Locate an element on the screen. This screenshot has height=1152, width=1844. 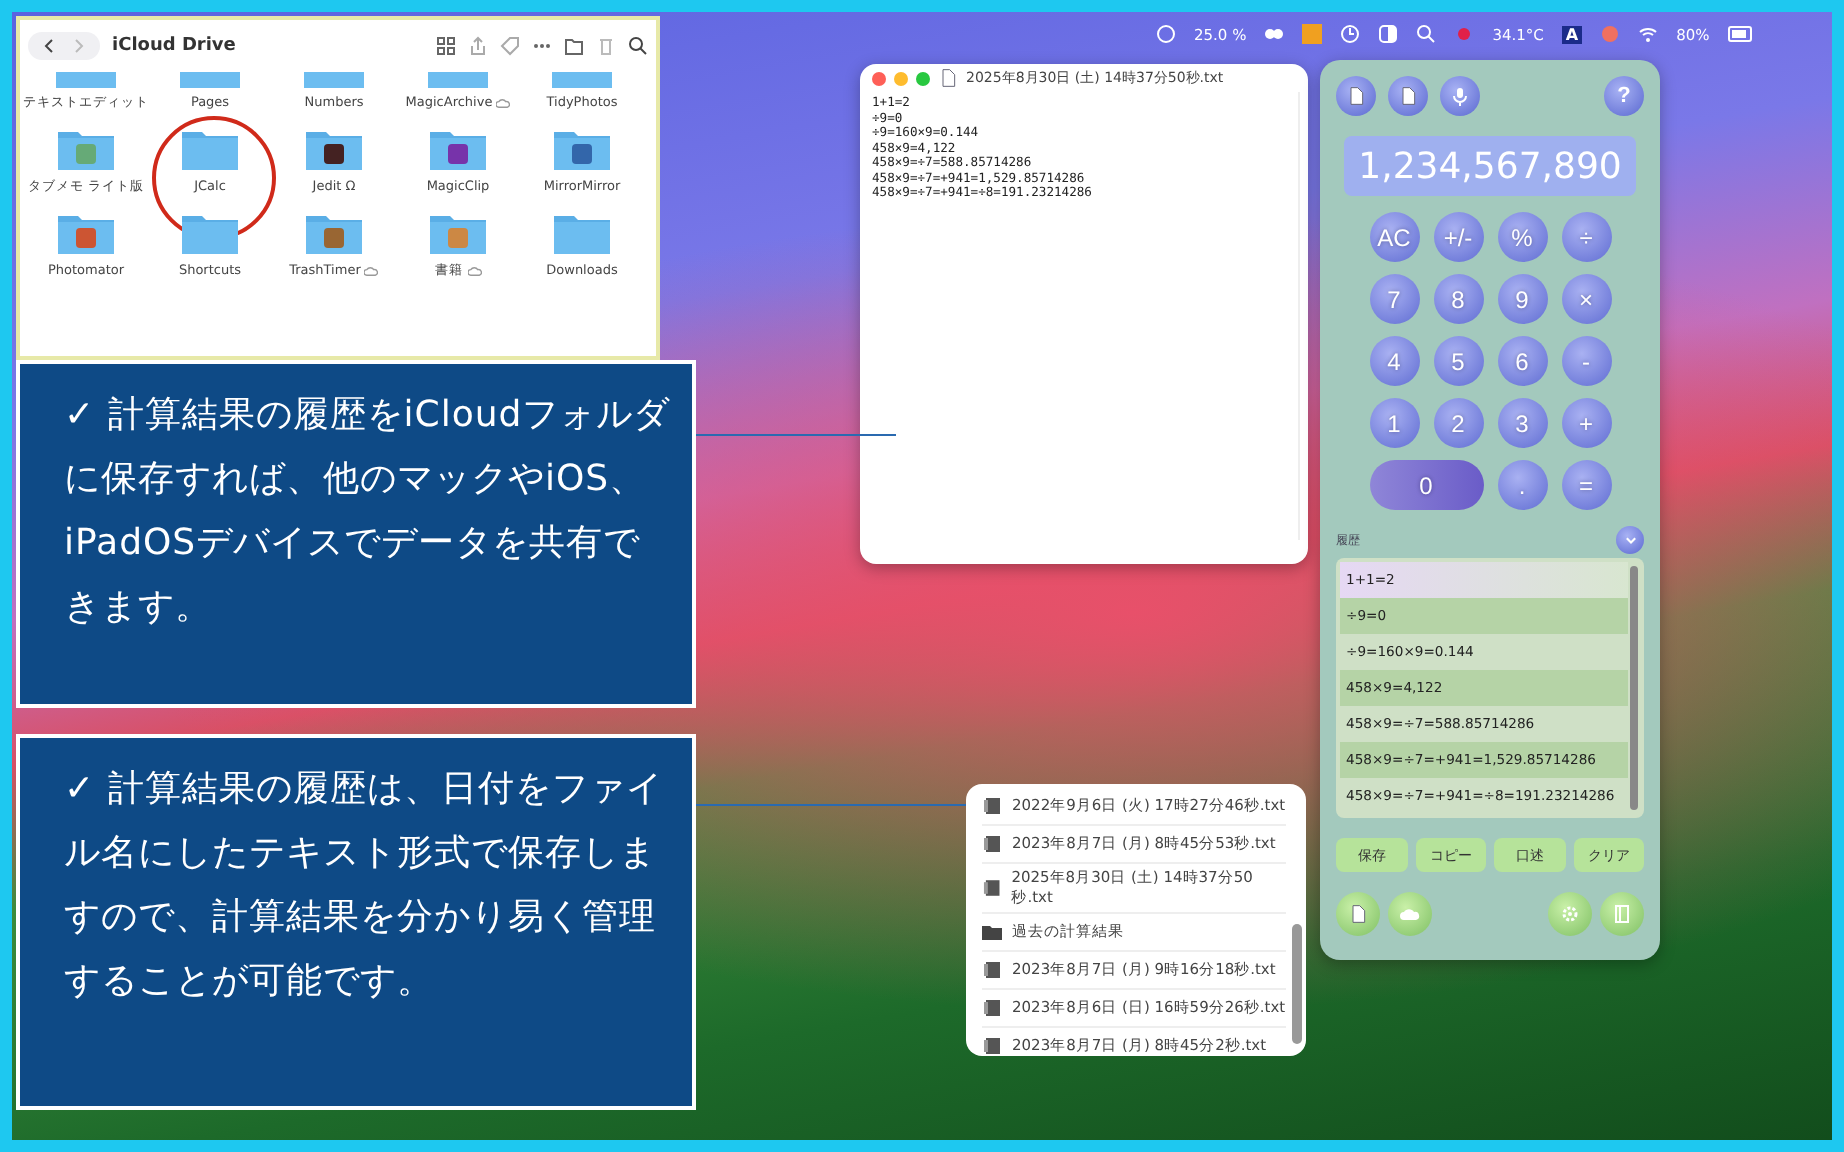
window-title: iCloud Drive is located at coordinates (174, 46).